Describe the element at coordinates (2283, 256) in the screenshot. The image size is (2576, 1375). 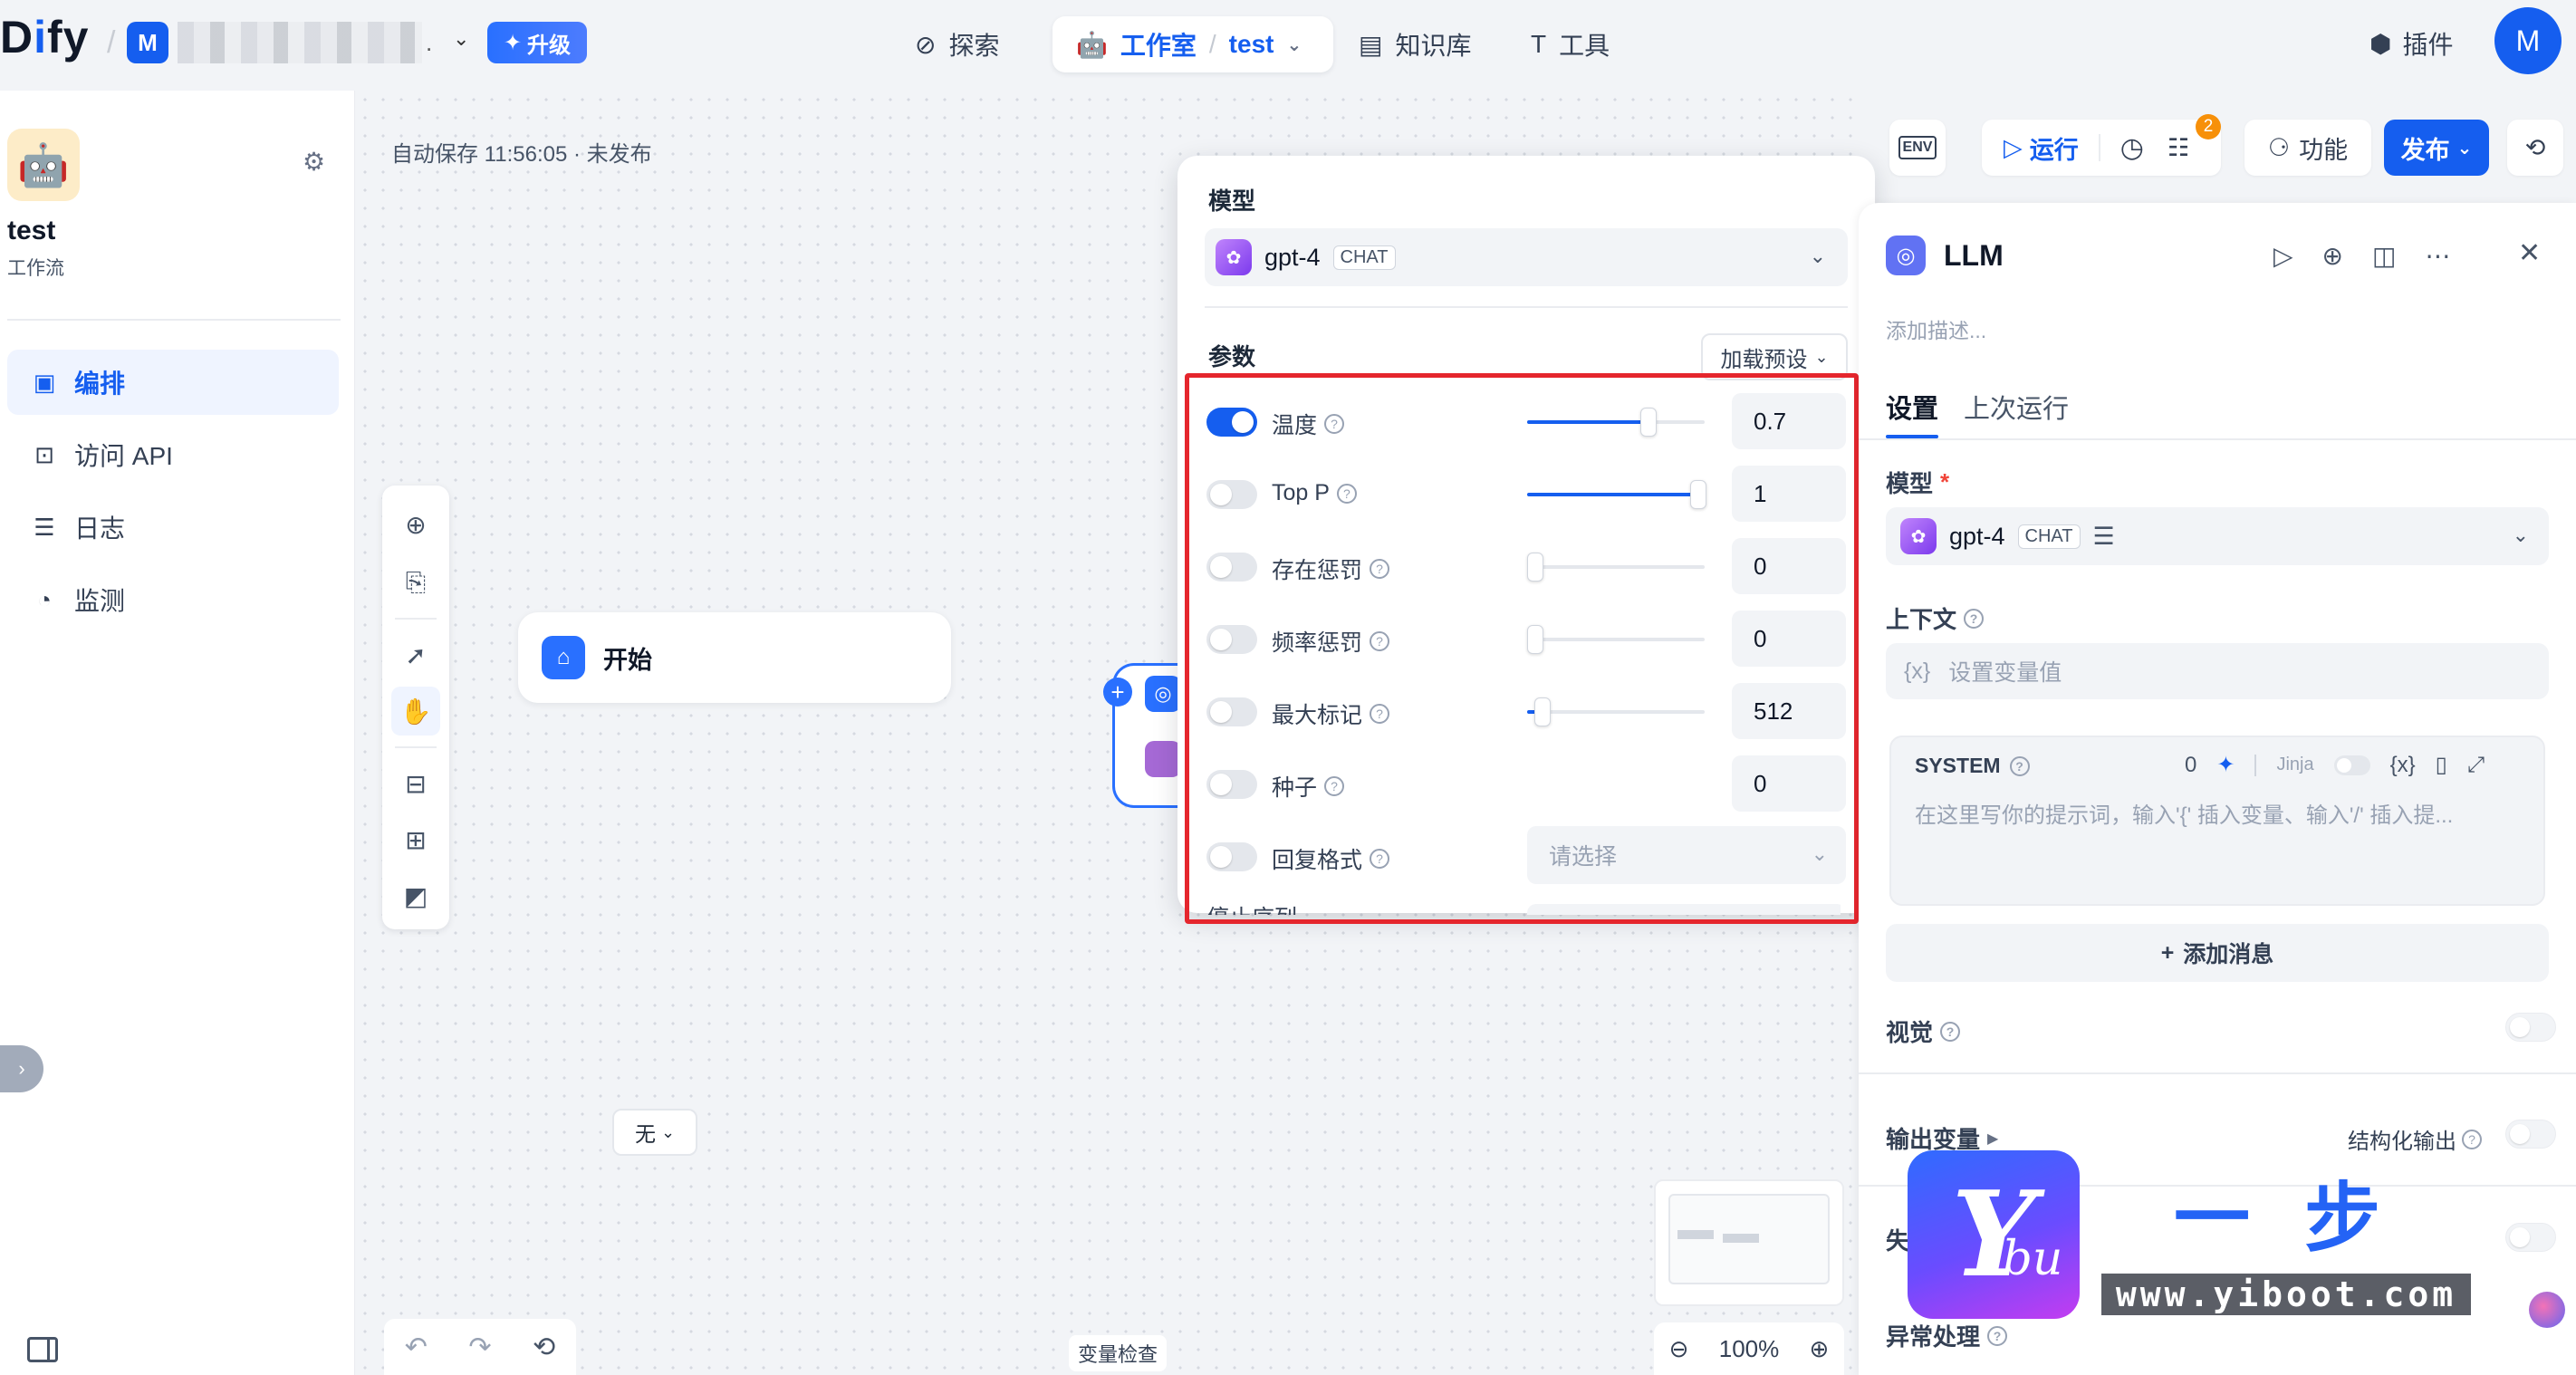
I see `run-step-icon: ▷` at that location.